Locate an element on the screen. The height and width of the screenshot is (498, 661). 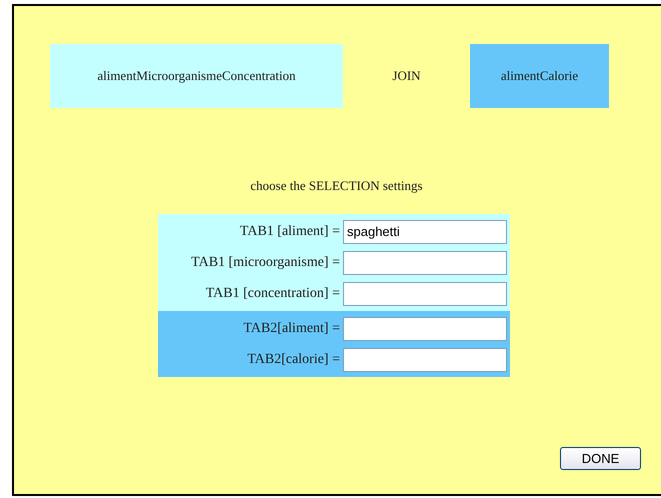
done-button: DONE is located at coordinates (600, 458).